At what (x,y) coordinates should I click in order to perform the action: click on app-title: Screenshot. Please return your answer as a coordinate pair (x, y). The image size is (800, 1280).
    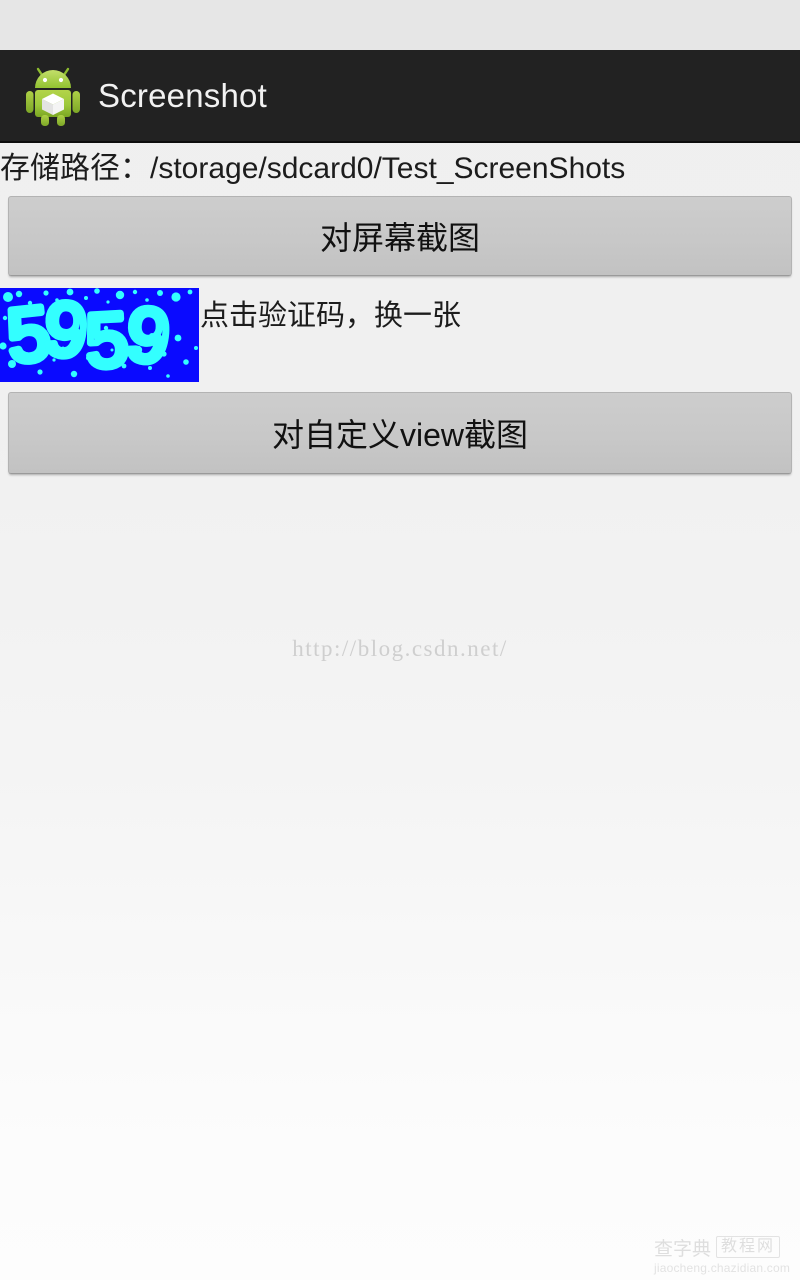
    Looking at the image, I should click on (182, 95).